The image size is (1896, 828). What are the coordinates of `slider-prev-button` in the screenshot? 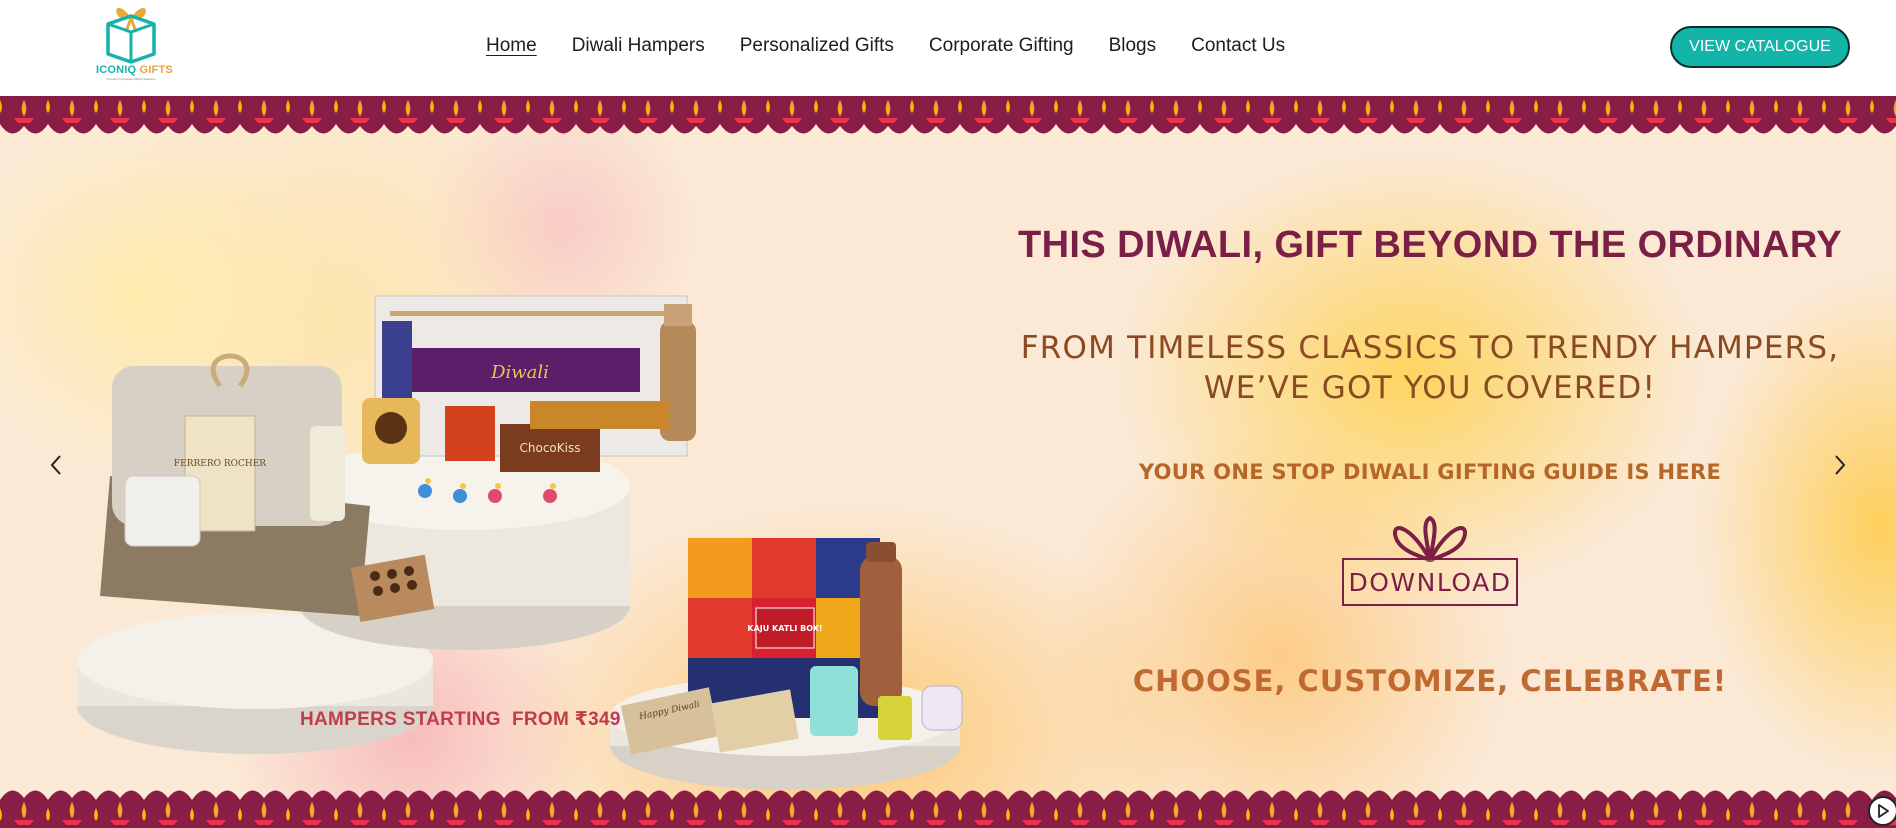 It's located at (56, 465).